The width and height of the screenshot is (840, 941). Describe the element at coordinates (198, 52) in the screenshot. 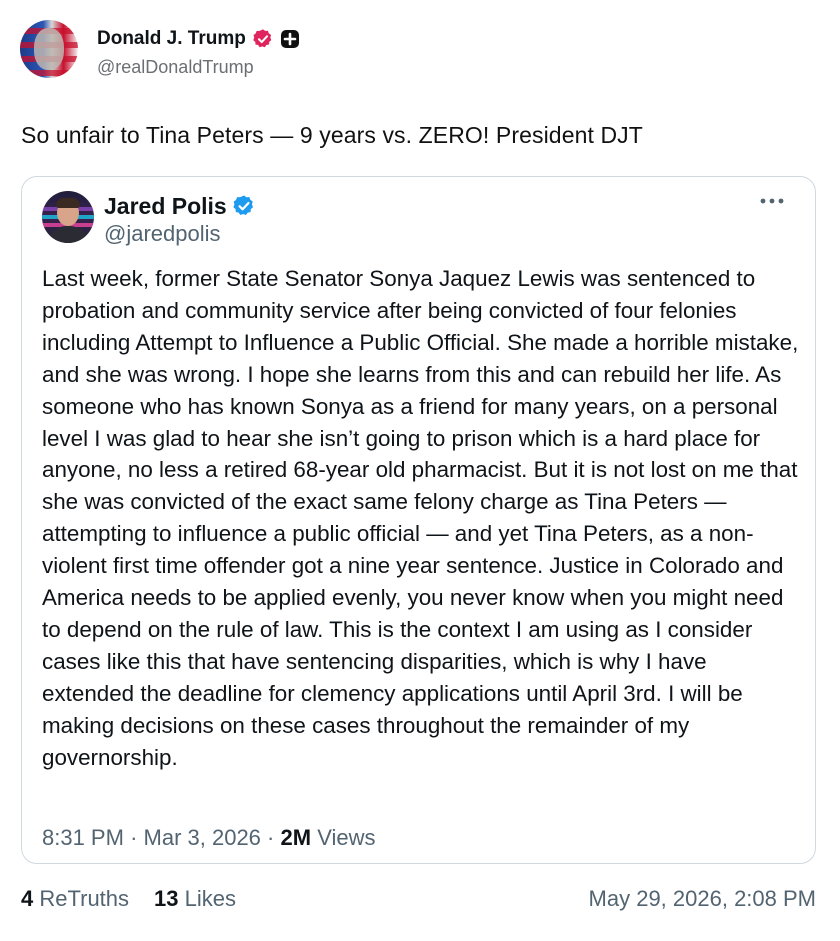

I see `author-info: Donald J. Trump @realDonaldTrump` at that location.